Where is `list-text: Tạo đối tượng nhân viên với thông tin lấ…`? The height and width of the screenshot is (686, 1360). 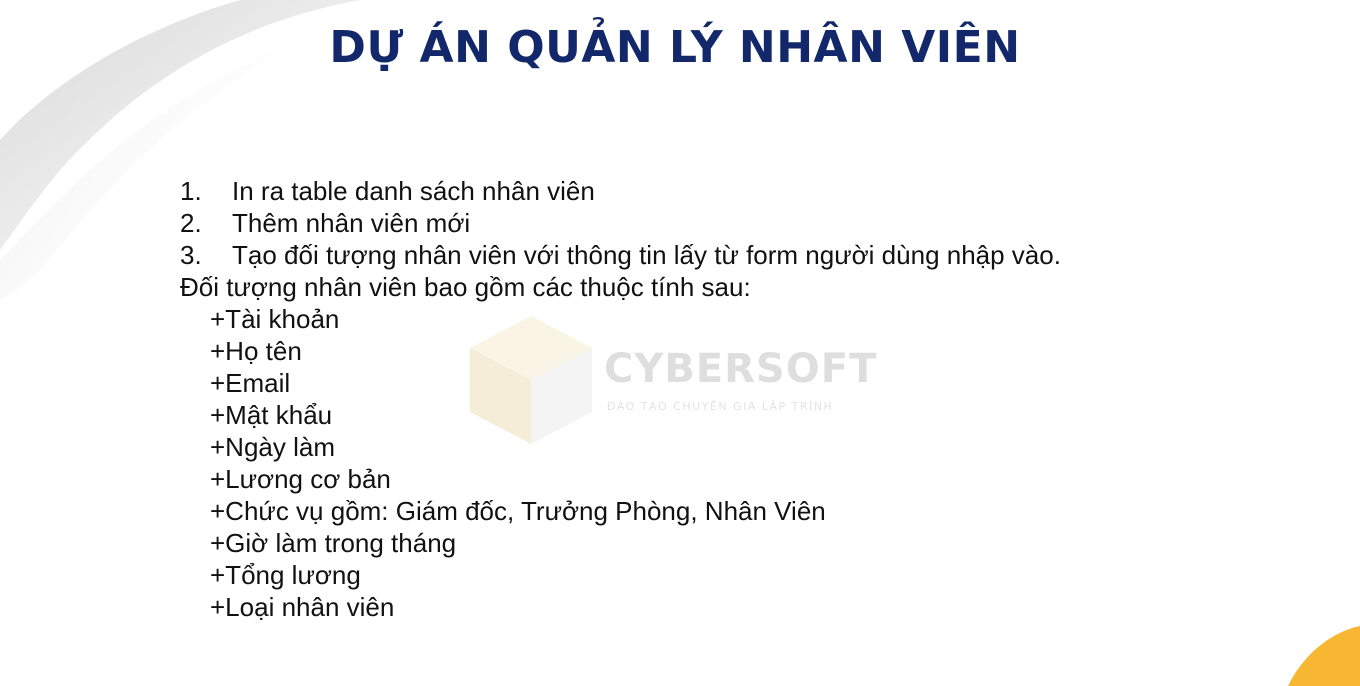
list-text: Tạo đối tượng nhân viên với thông tin lấ… is located at coordinates (646, 255).